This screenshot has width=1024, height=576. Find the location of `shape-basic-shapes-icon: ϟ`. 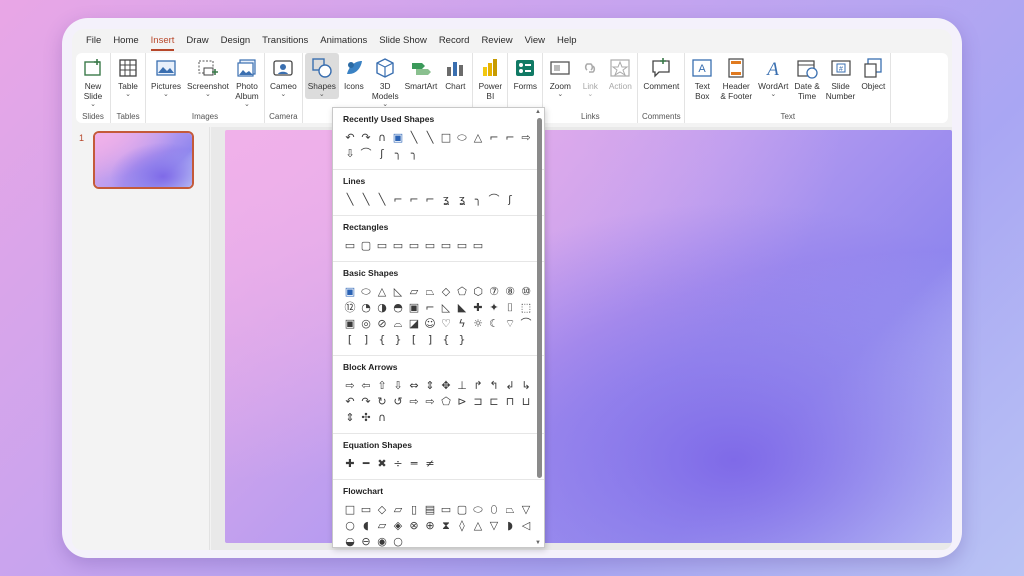

shape-basic-shapes-icon: ϟ is located at coordinates (462, 324).